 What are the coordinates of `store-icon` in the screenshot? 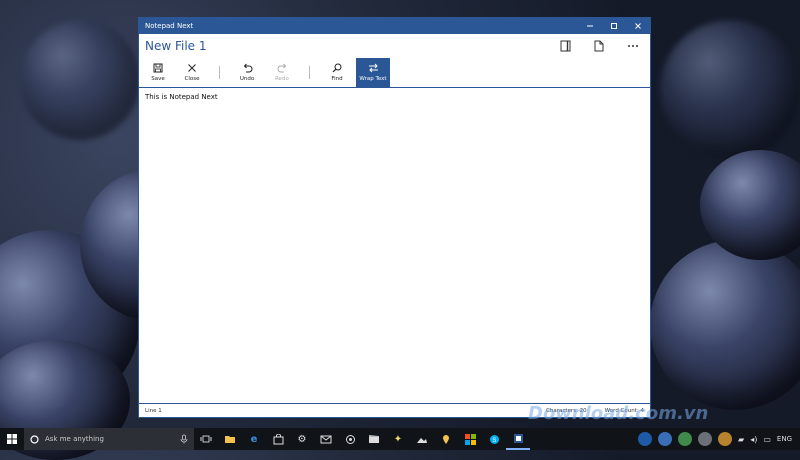 It's located at (278, 439).